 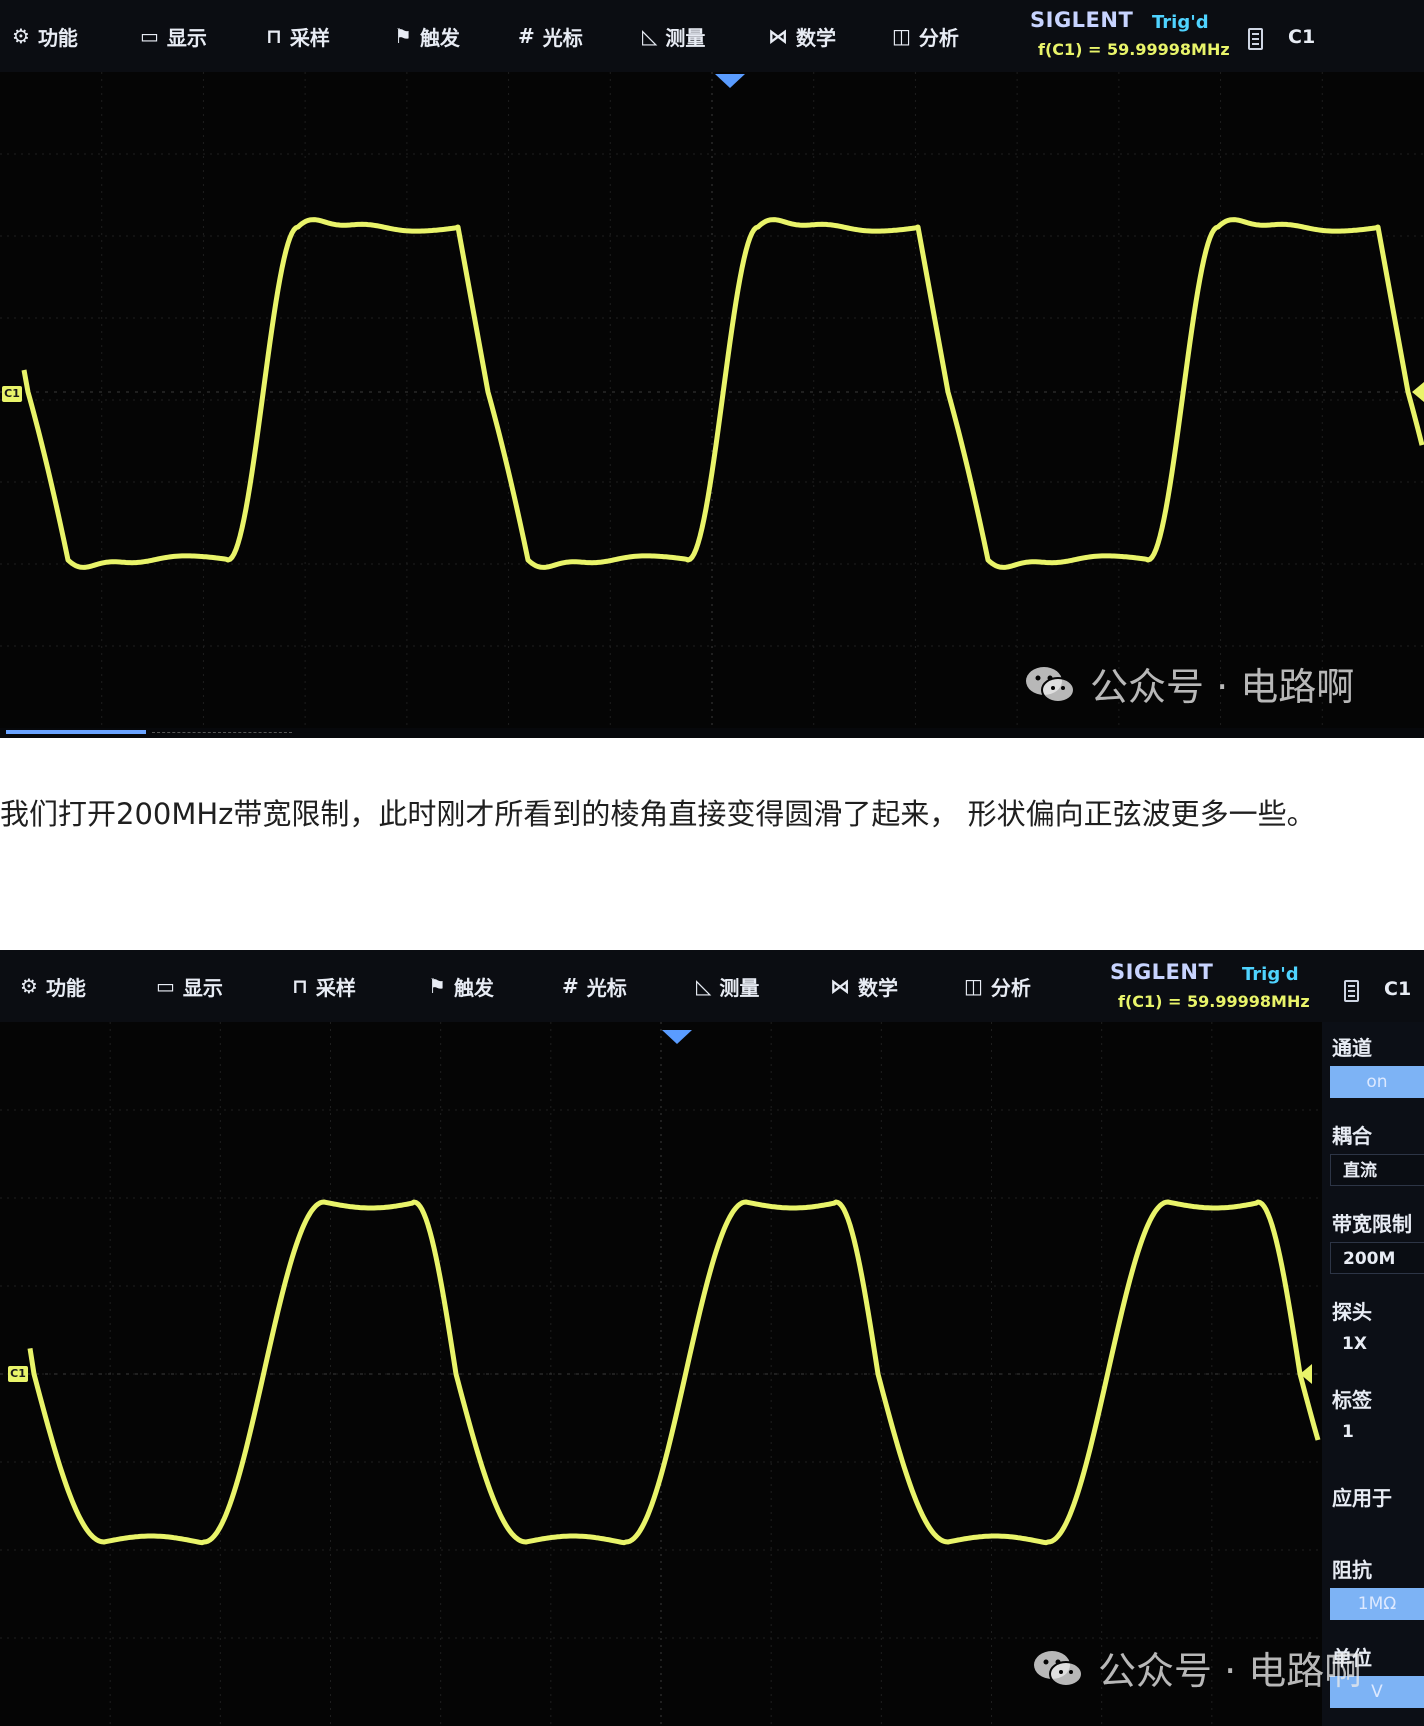 I want to click on memory-indicator, so click(x=222, y=733).